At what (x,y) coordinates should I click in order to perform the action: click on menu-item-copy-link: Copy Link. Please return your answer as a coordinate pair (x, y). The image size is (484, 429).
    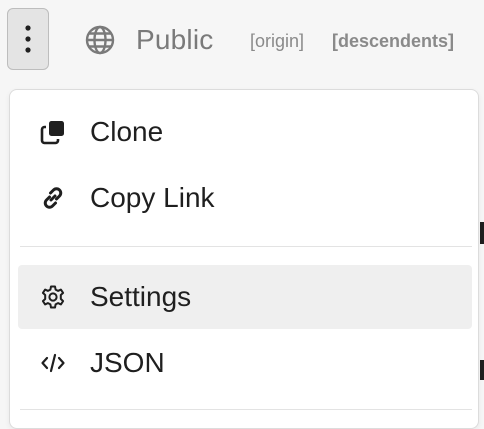
    Looking at the image, I should click on (245, 198).